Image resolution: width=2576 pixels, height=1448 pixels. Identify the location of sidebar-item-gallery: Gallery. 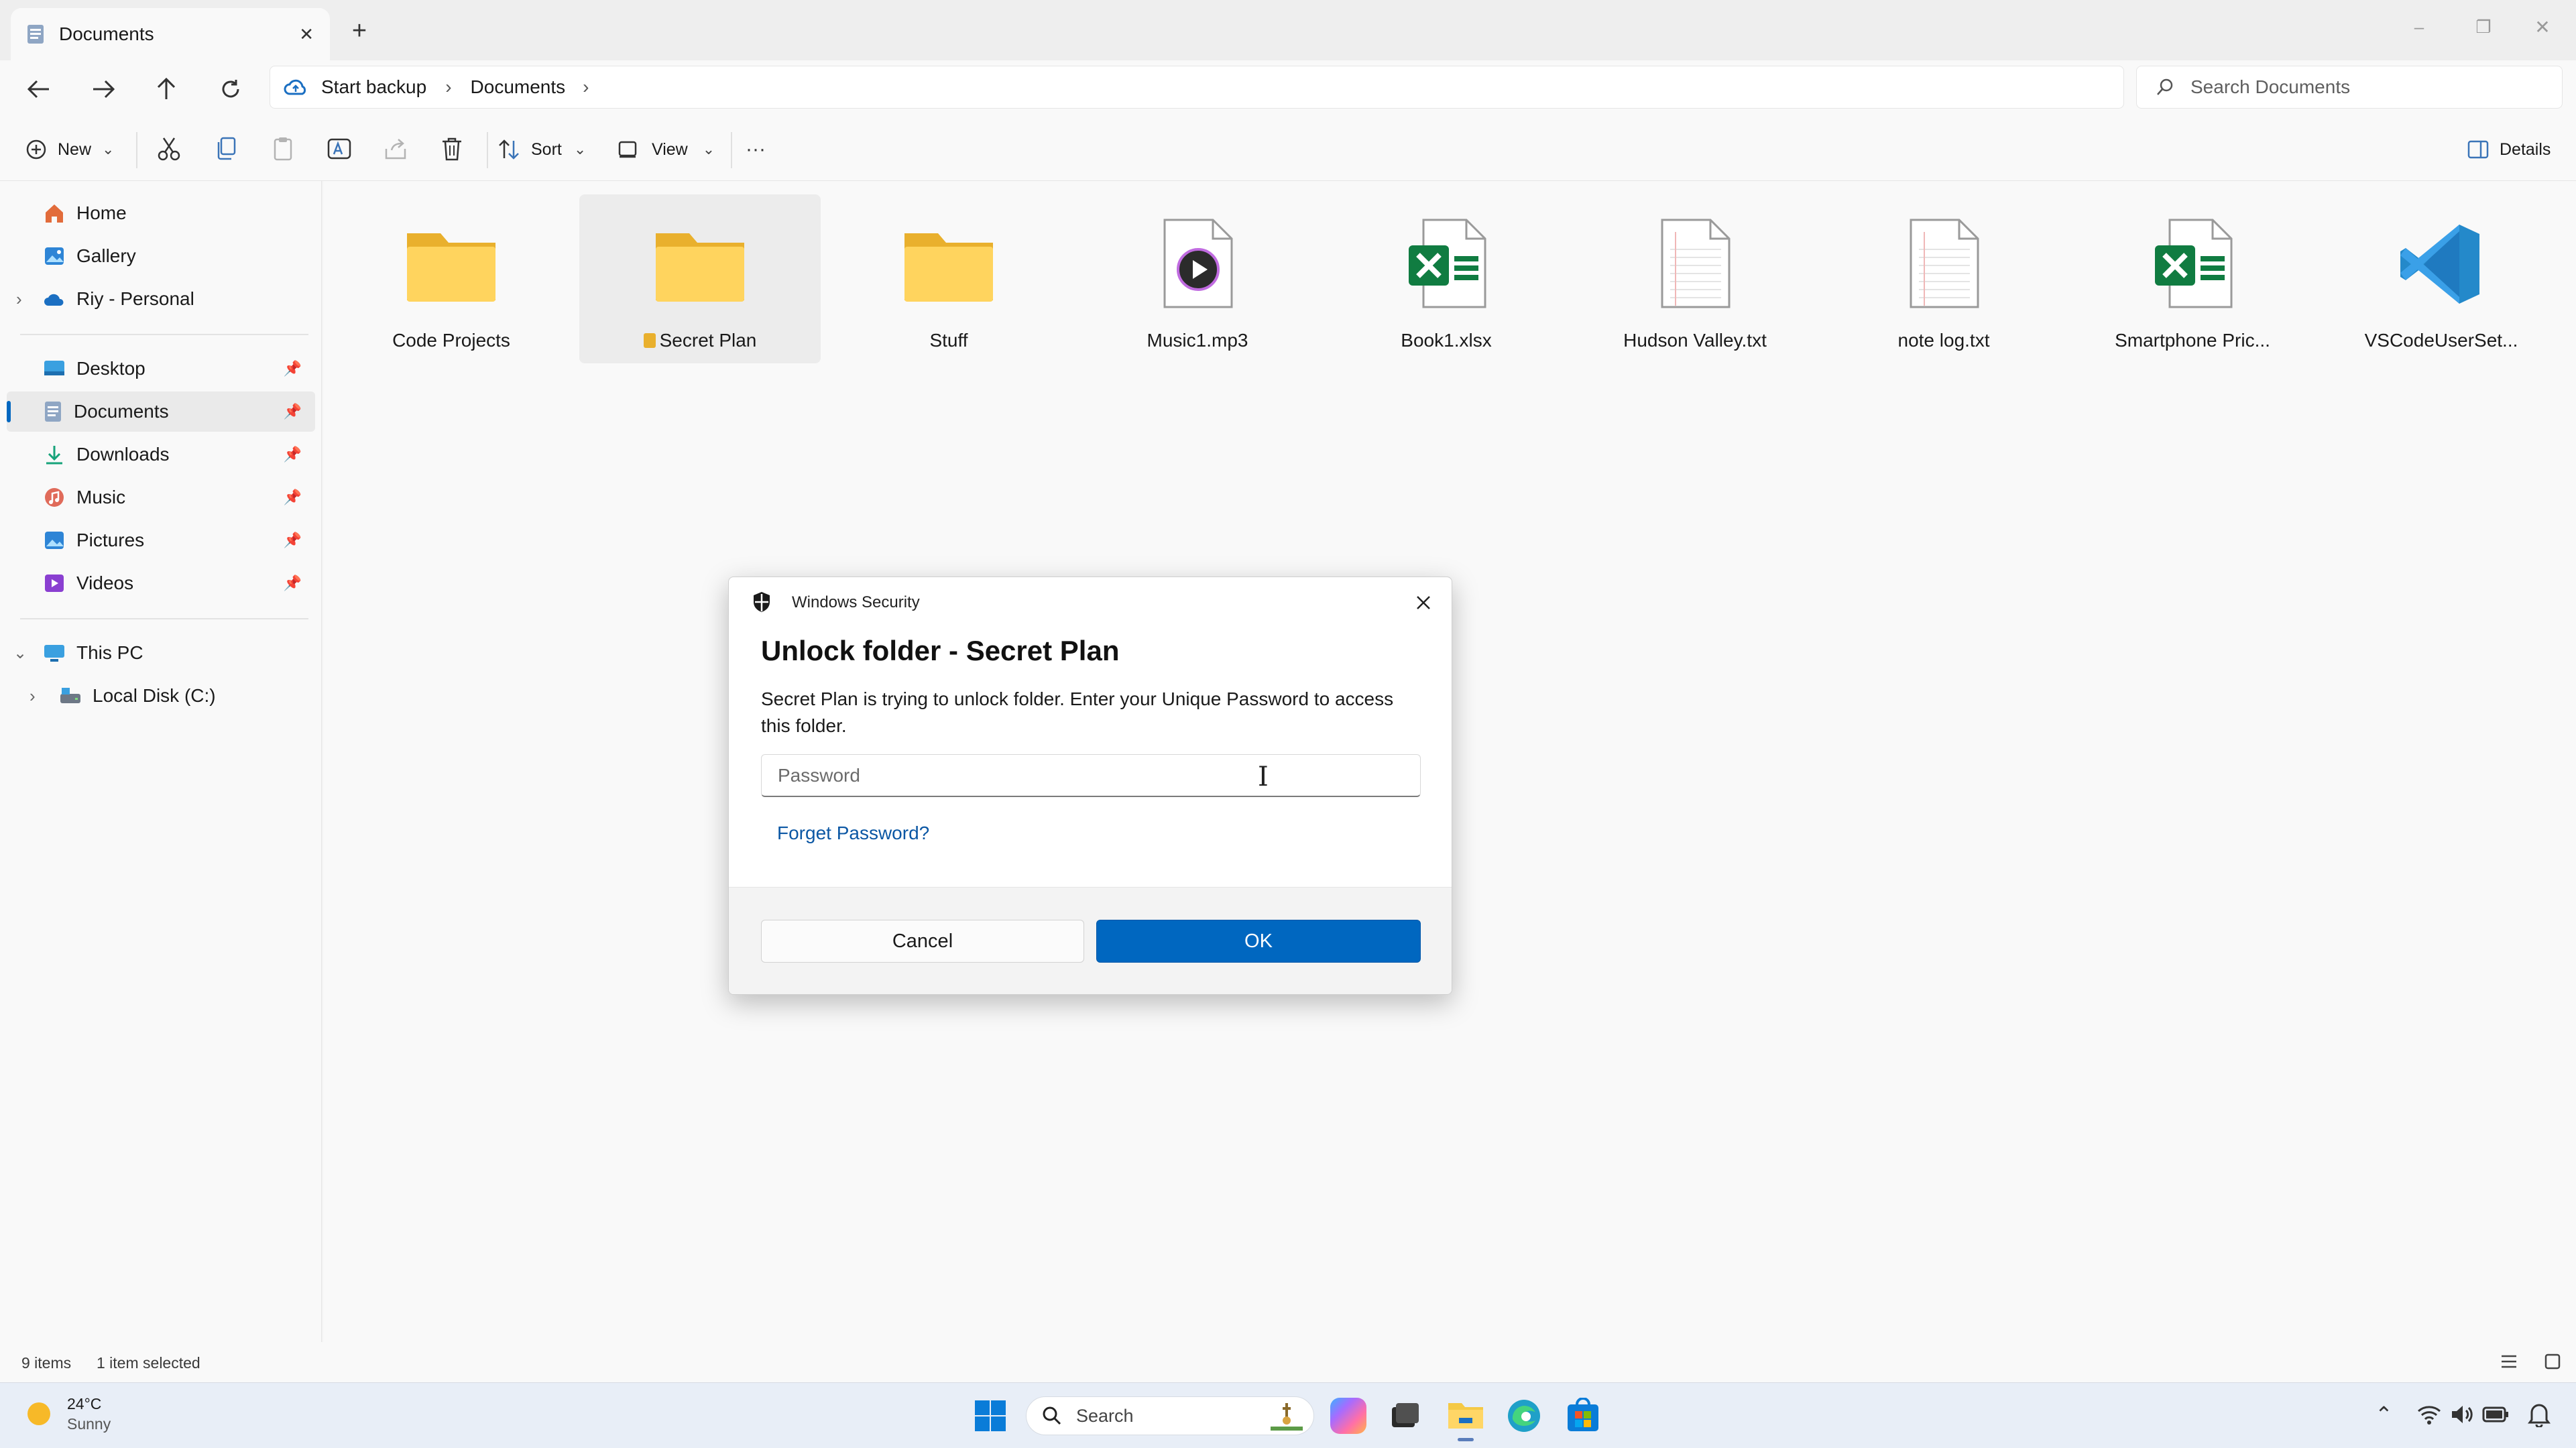
(157, 256).